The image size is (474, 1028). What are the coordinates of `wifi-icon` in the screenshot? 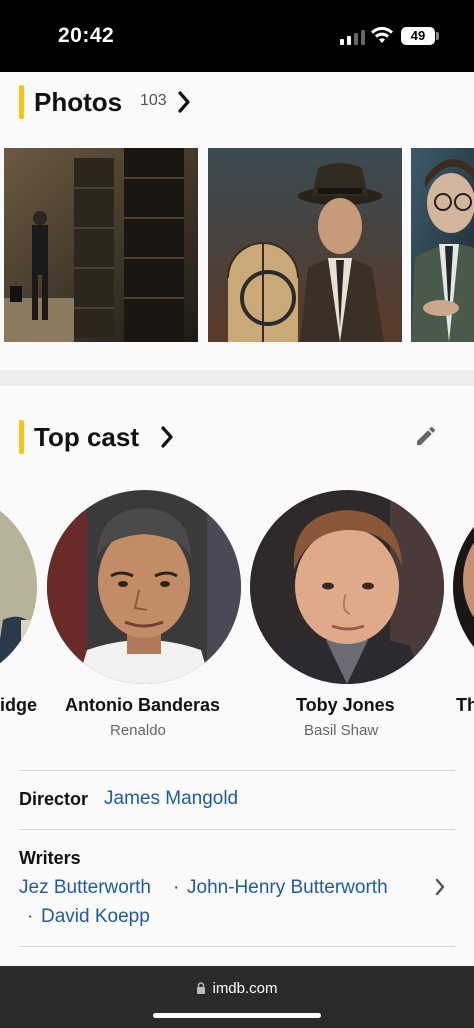 It's located at (382, 34).